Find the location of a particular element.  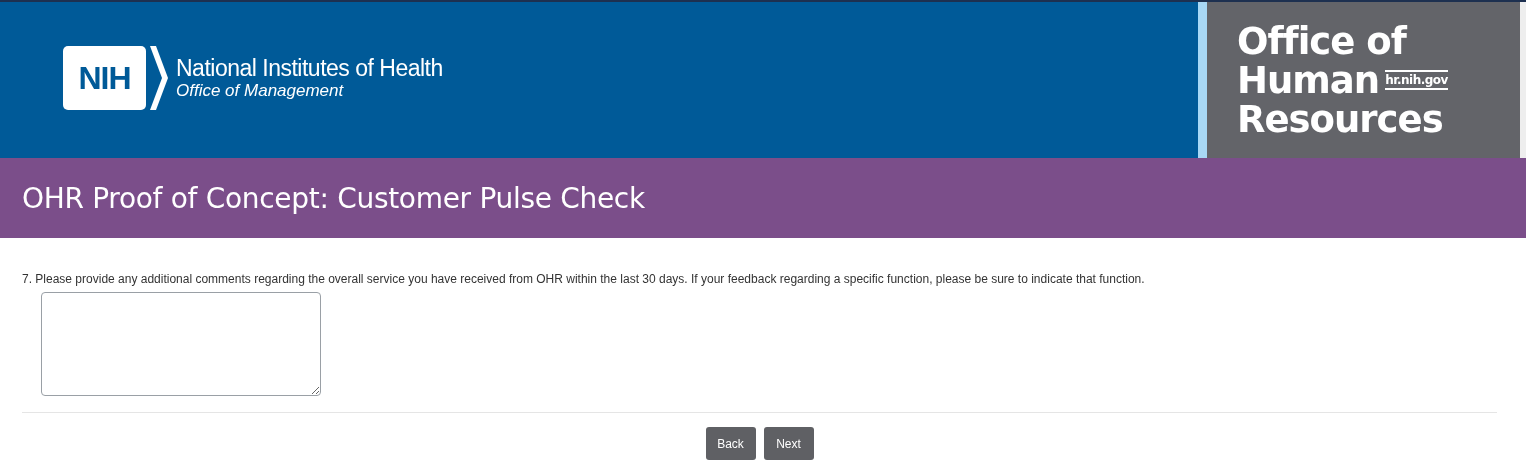

question-text: 7. Please provide any additional comments regarding the overall service you have received from OHR within the last 30 days. If your feedback regarding a specific function, please be sure to indicate that function. is located at coordinates (584, 279).